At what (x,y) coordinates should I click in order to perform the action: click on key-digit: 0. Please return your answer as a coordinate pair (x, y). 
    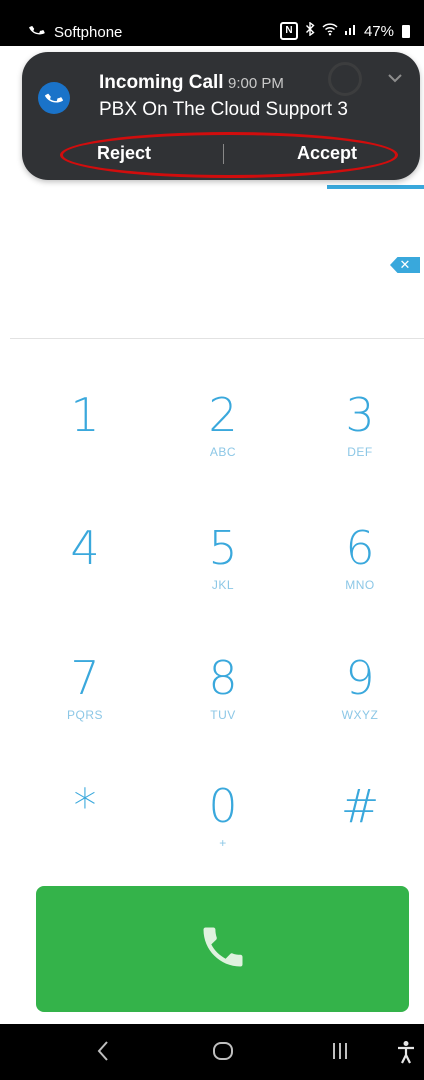
    Looking at the image, I should click on (223, 806).